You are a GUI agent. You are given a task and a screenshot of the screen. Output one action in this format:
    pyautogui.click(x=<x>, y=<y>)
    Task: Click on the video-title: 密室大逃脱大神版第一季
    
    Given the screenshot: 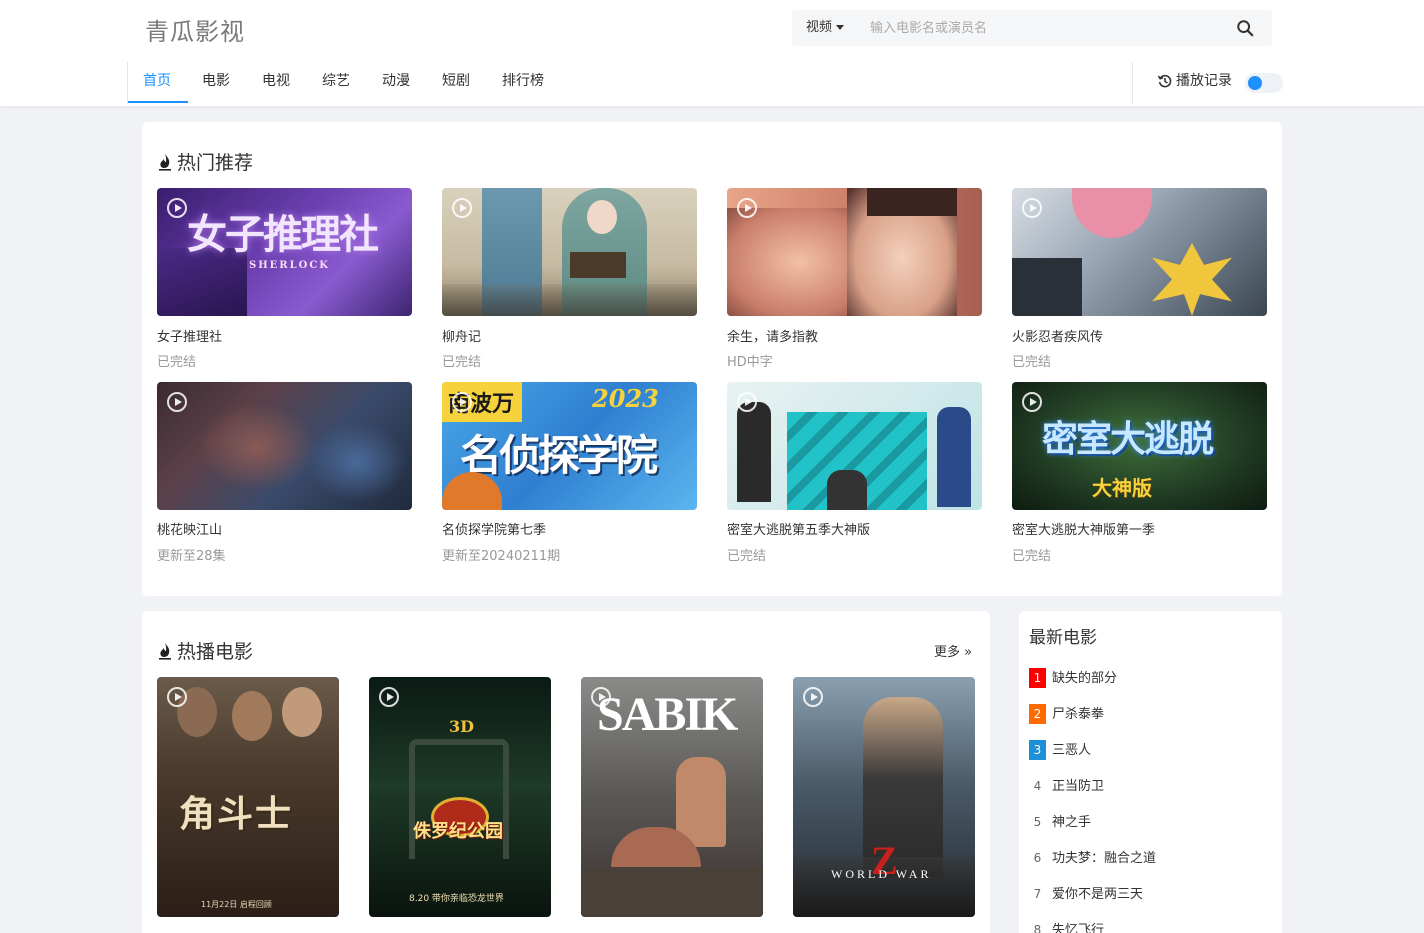 What is the action you would take?
    pyautogui.click(x=1083, y=528)
    